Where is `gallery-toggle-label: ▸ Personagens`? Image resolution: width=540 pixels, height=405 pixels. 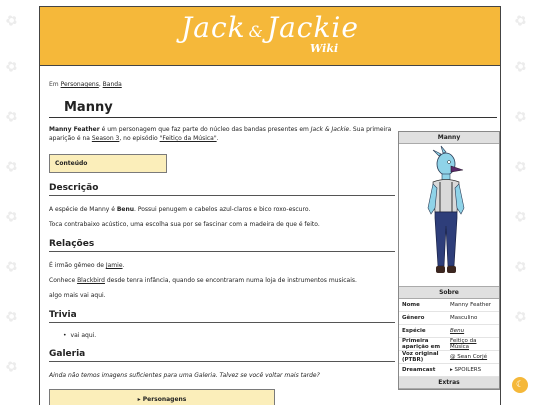 gallery-toggle-label: ▸ Personagens is located at coordinates (162, 399).